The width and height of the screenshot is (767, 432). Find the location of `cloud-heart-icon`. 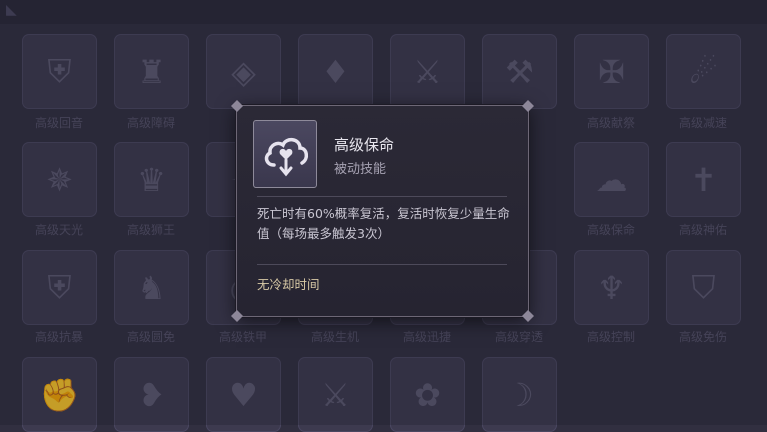

cloud-heart-icon is located at coordinates (286, 157).